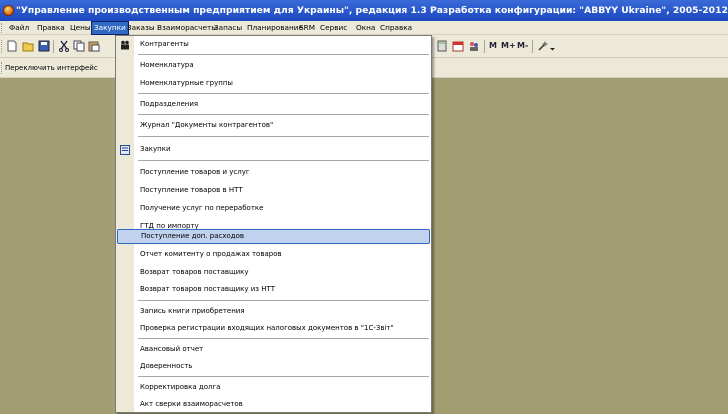 This screenshot has height=414, width=728. What do you see at coordinates (282, 272) in the screenshot?
I see `menu-item-return-to-supplier: Возврат товаров поставщику` at bounding box center [282, 272].